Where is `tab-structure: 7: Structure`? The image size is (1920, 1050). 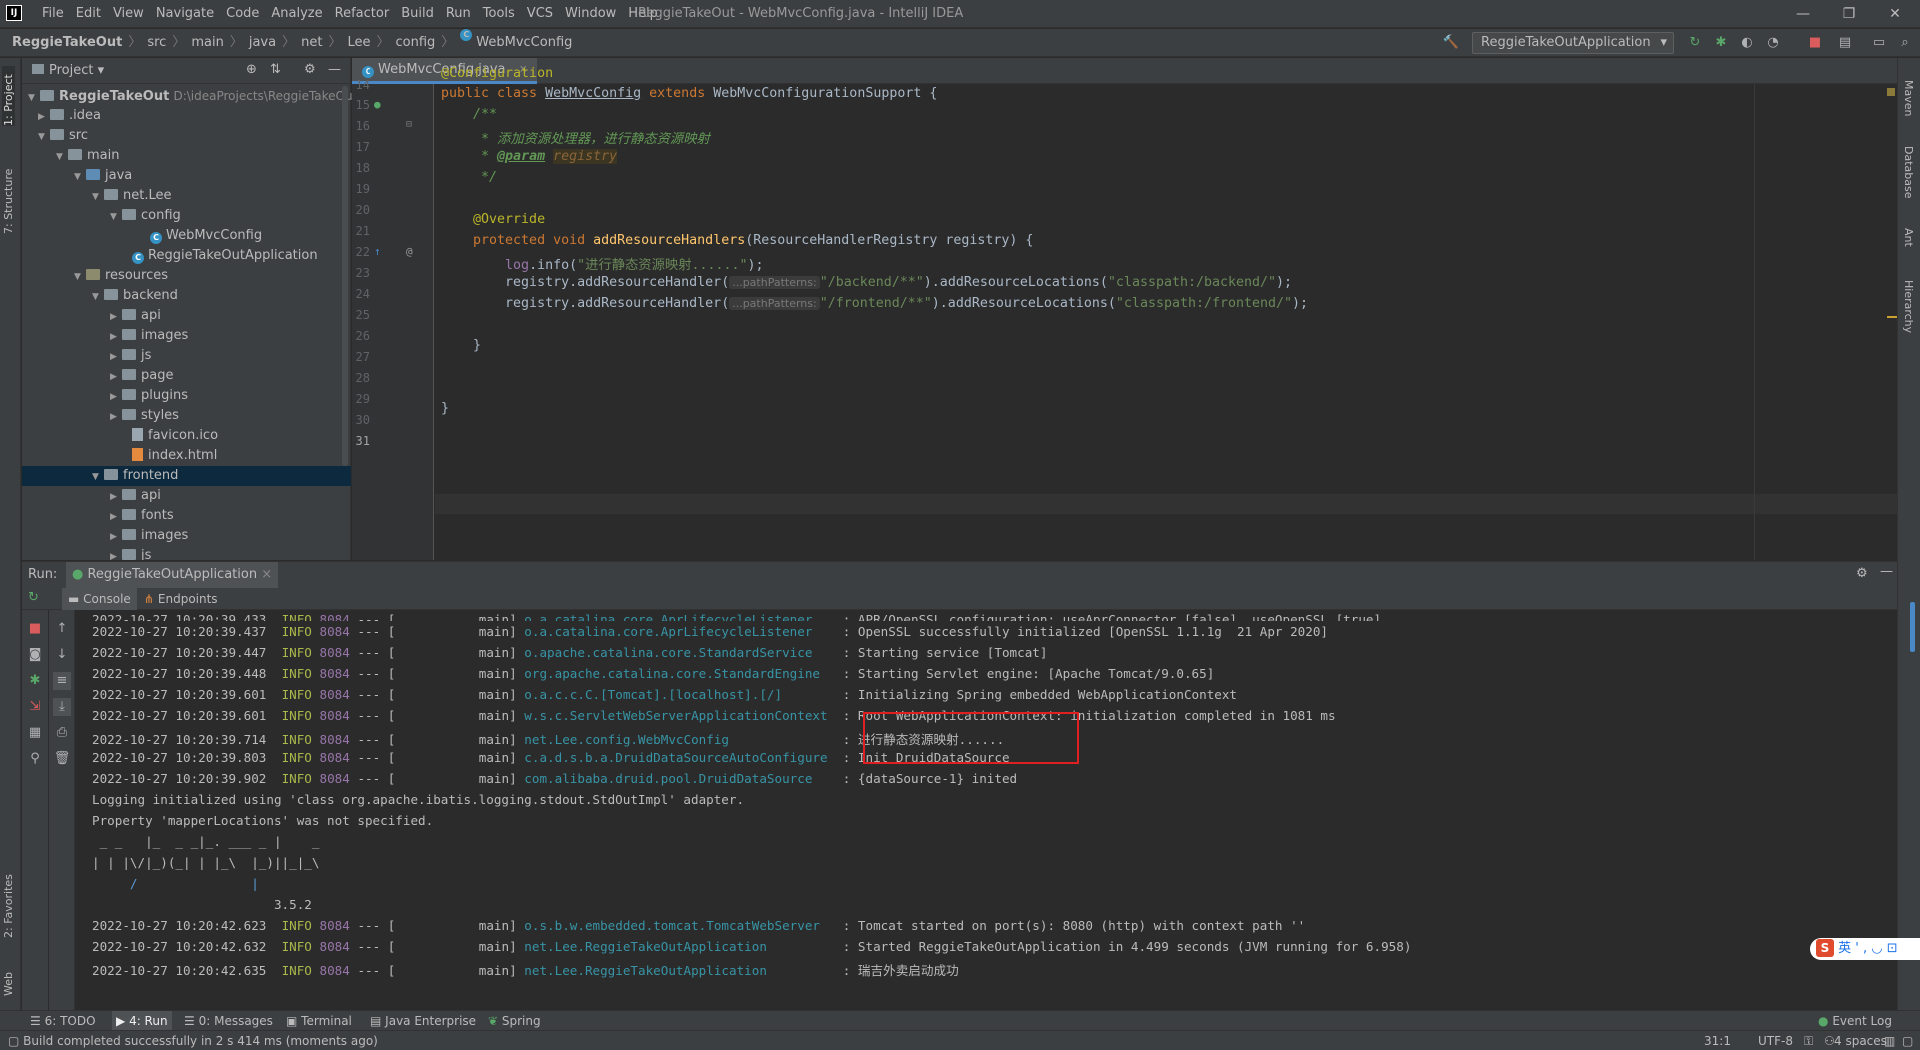 tab-structure: 7: Structure is located at coordinates (8, 194).